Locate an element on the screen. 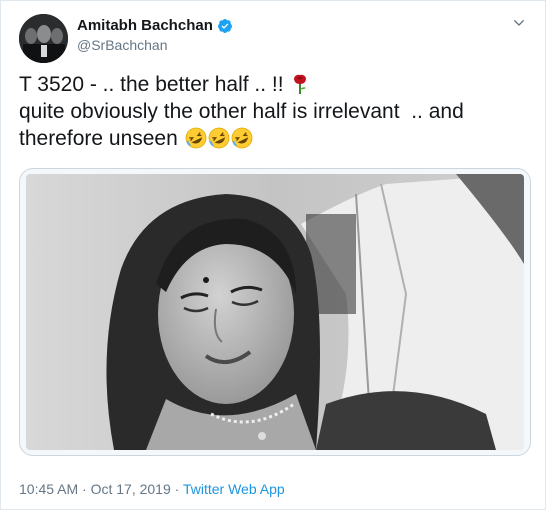 This screenshot has width=546, height=510. tweet-text-line-1: T 3520 - .. the better half .. !! is located at coordinates (274, 84).